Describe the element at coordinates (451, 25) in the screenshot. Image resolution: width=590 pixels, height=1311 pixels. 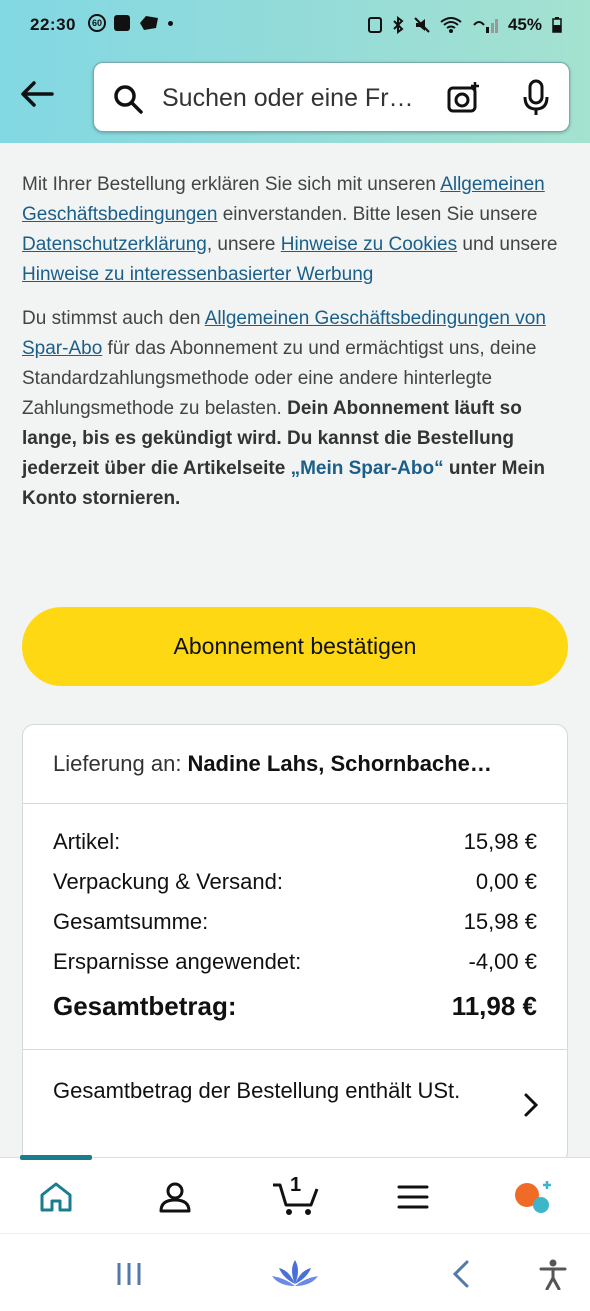
I see `wifi-icon` at that location.